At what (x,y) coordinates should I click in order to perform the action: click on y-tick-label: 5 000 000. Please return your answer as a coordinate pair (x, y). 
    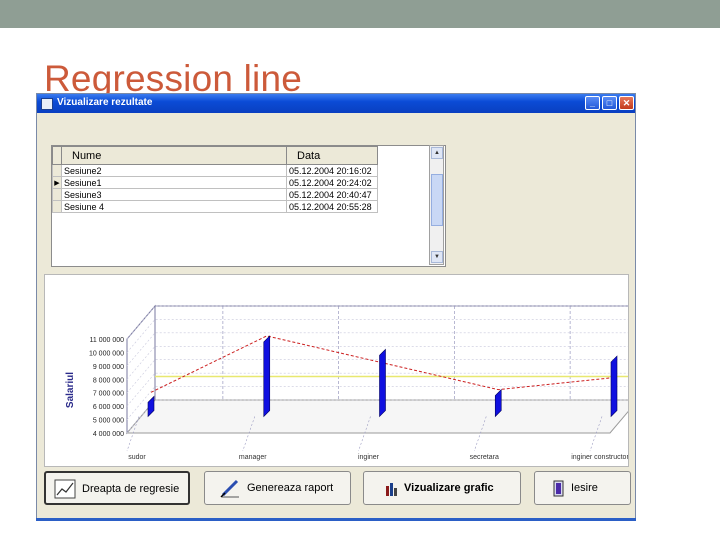
    Looking at the image, I should click on (108, 421).